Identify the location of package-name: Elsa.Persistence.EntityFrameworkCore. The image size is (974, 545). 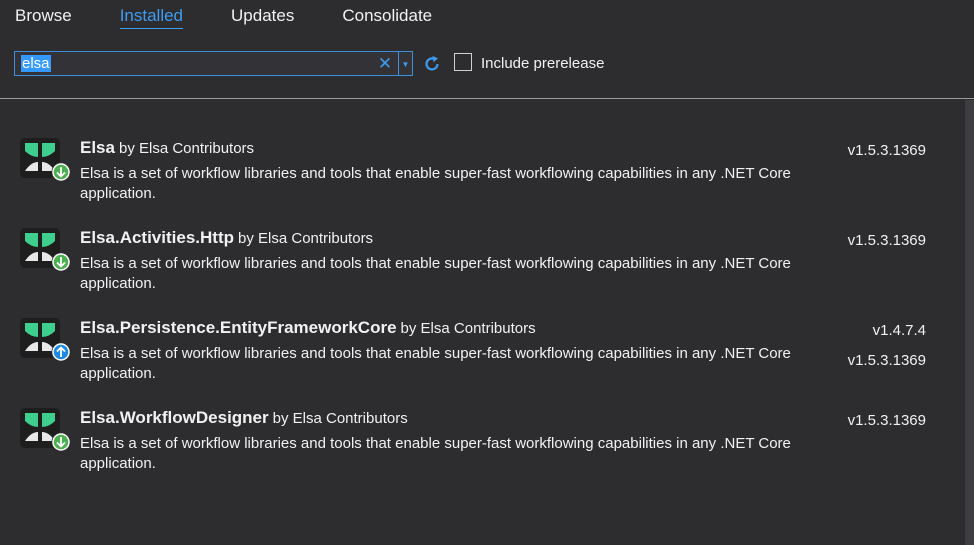
(238, 327).